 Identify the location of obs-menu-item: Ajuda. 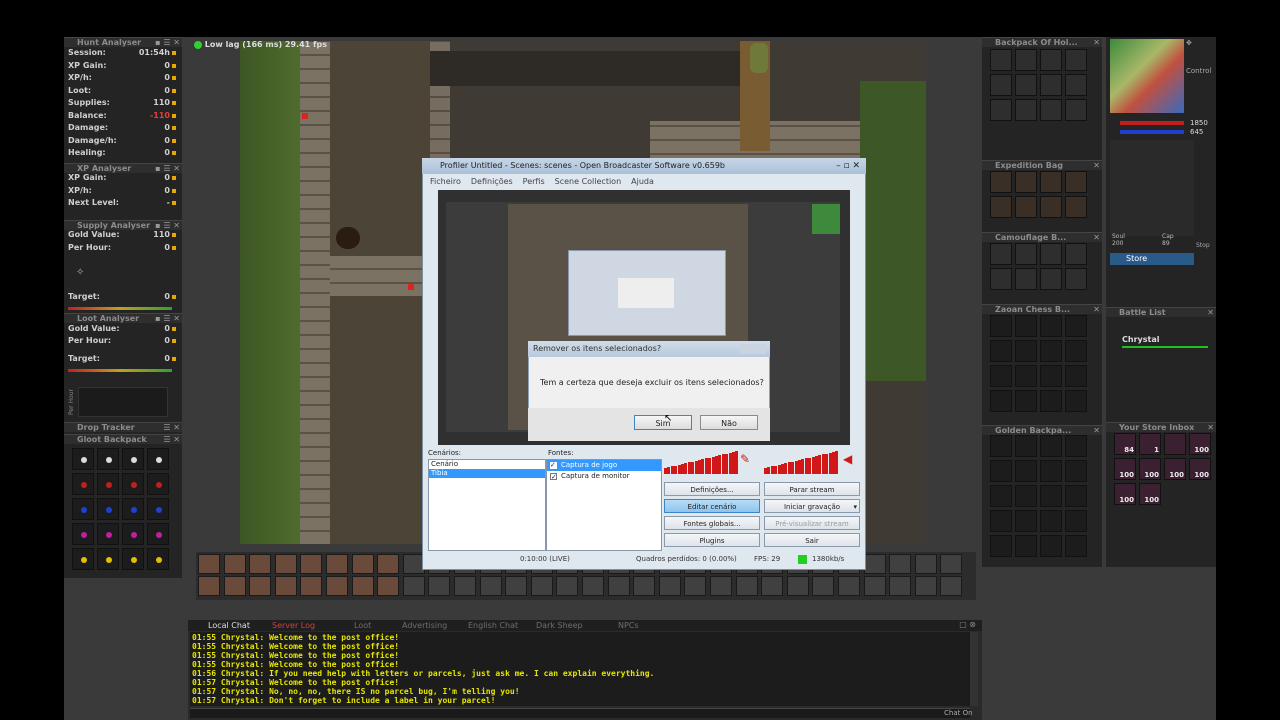
(642, 181).